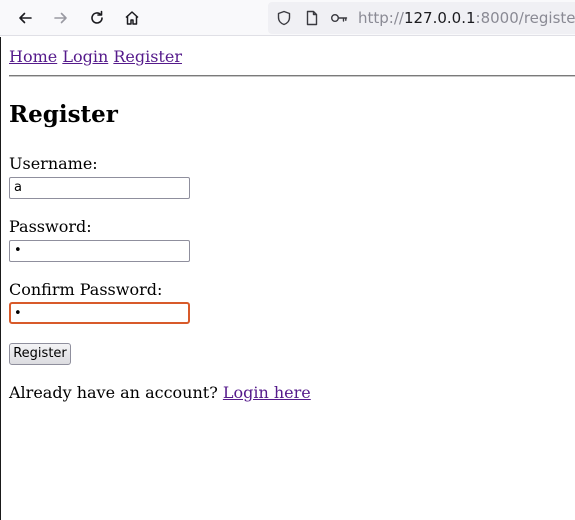 Image resolution: width=575 pixels, height=520 pixels. I want to click on back-button, so click(25, 18).